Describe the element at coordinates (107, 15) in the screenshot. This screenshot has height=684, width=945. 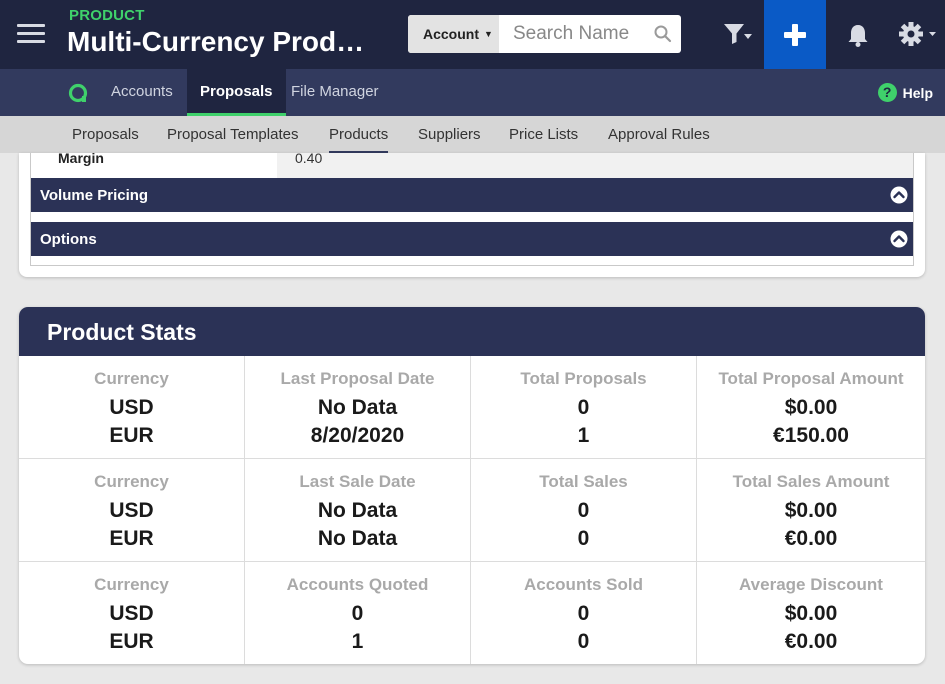
I see `record-type-label: PRODUCT` at that location.